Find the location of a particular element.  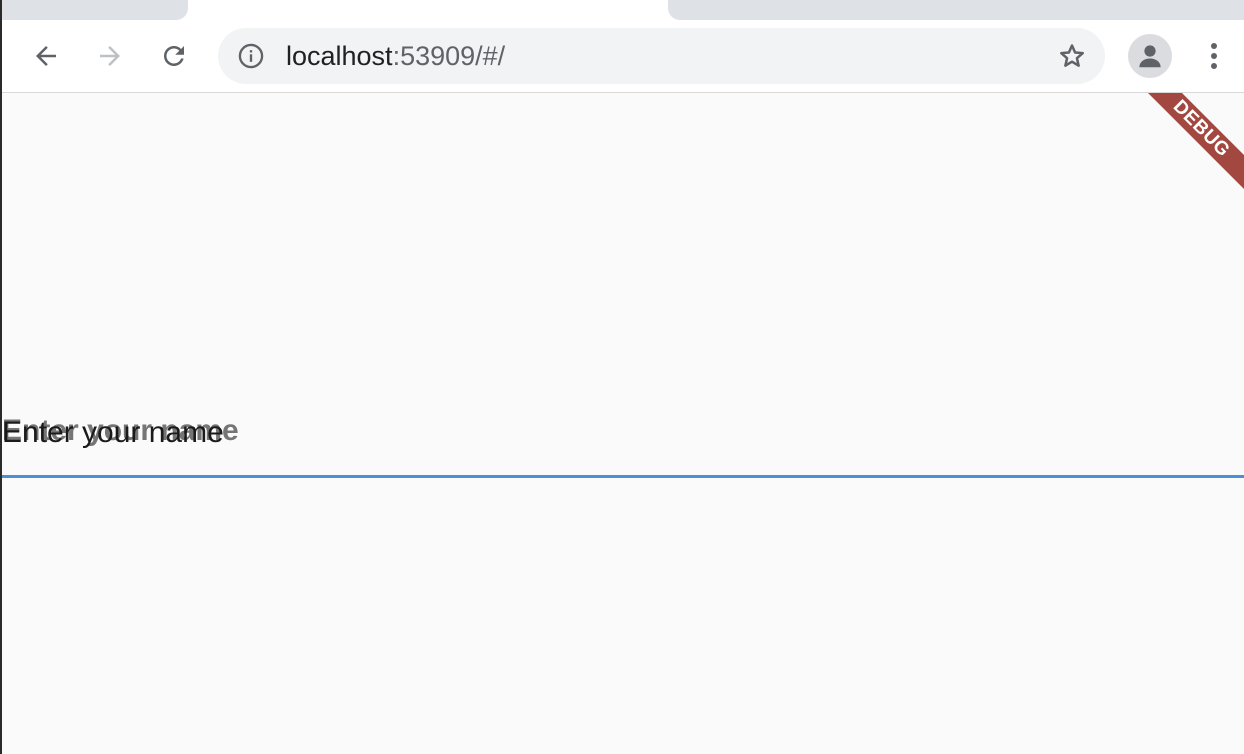

name-field-underline is located at coordinates (623, 476).